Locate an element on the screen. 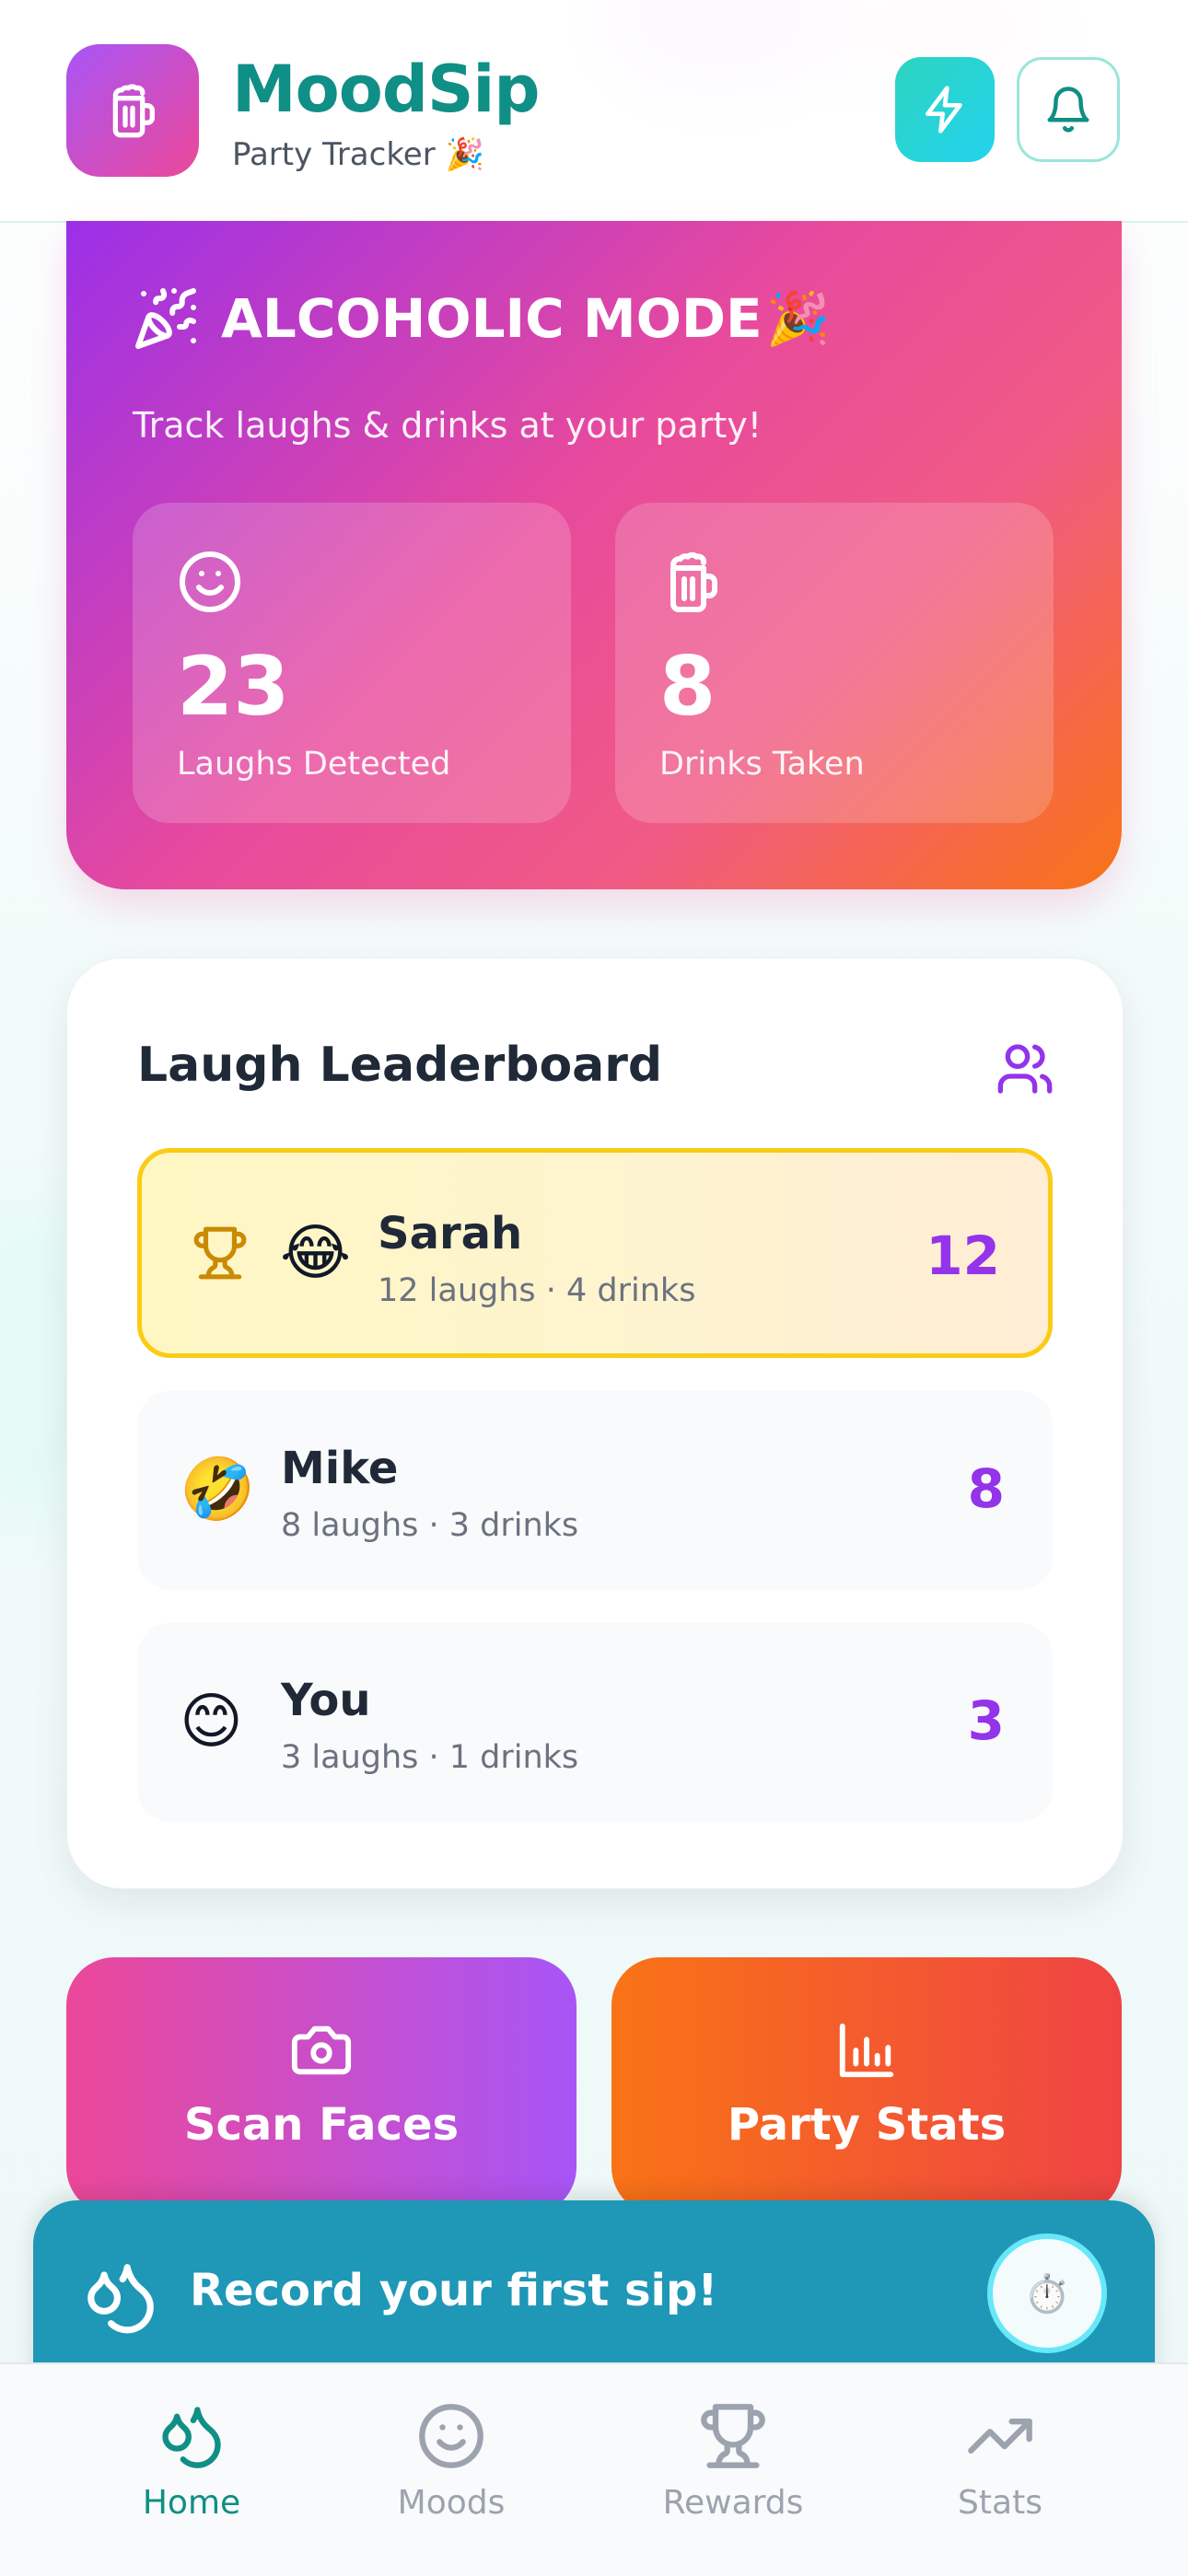  record-sip-label: Record your first sip! is located at coordinates (454, 2290).